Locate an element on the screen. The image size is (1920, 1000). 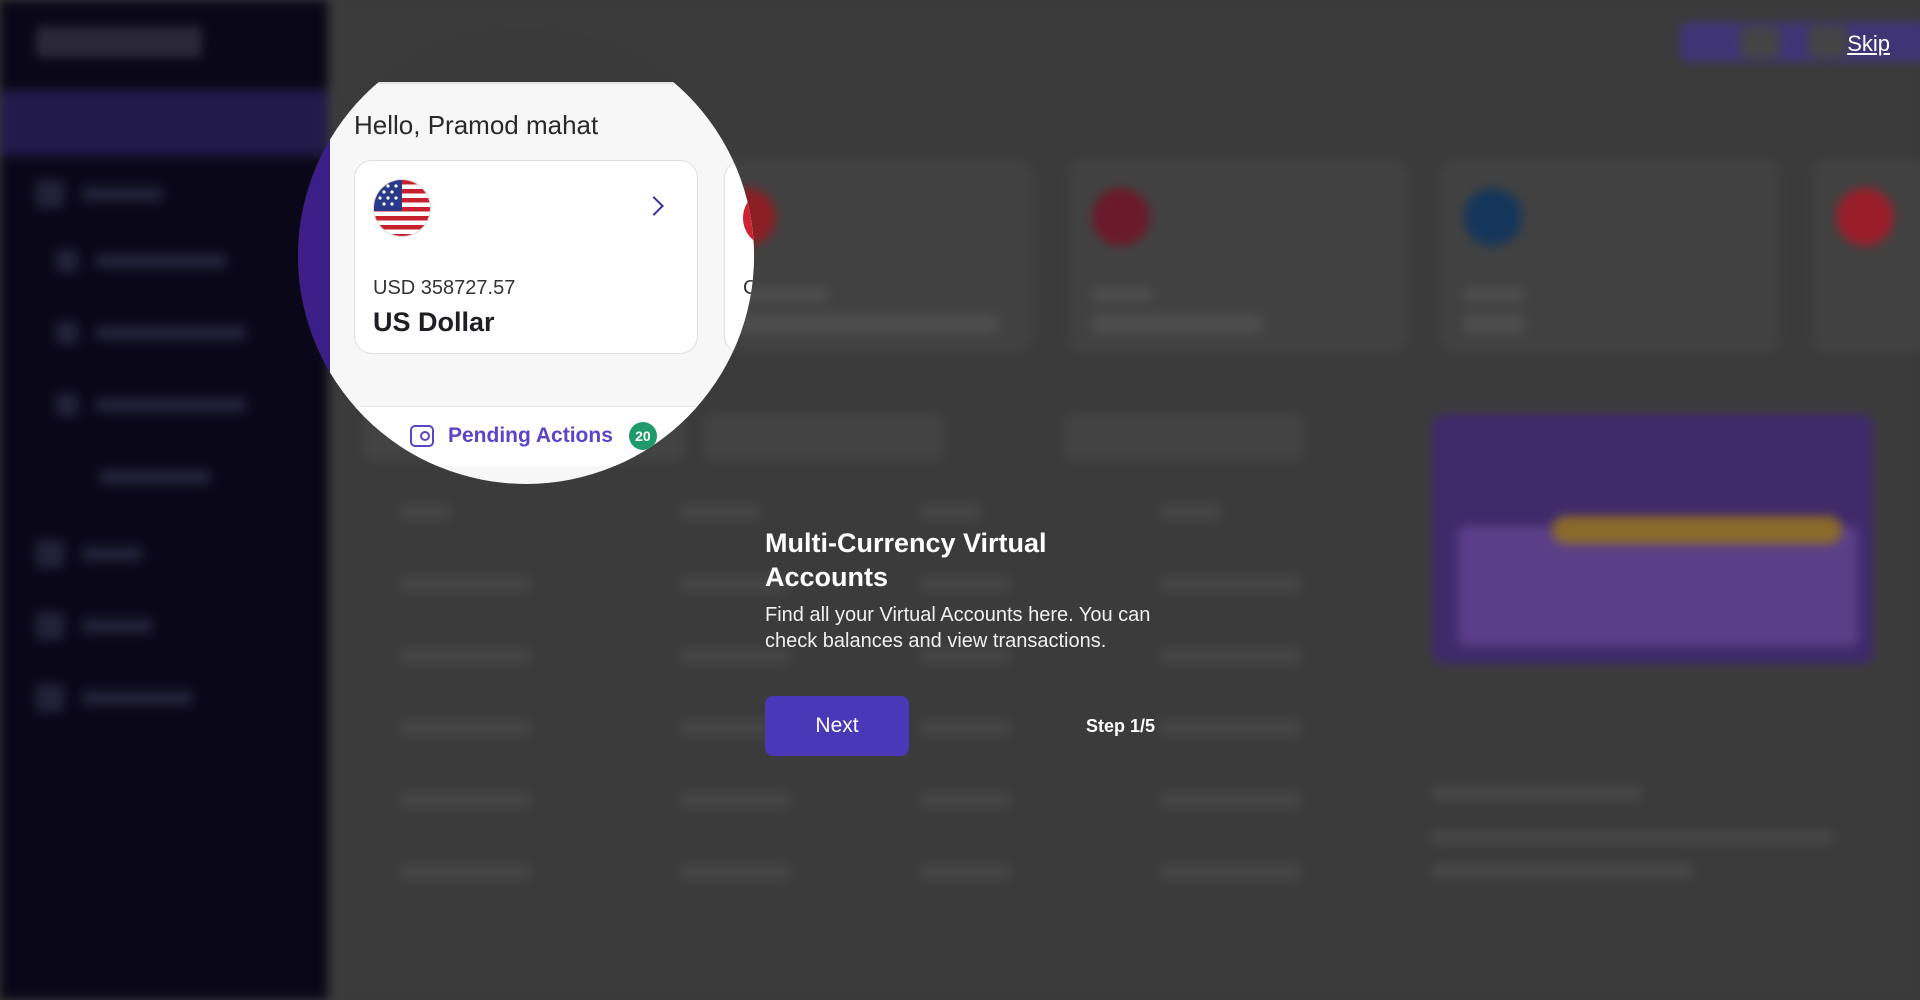
greeting-text: Hello, Pramod mahat is located at coordinates (476, 125).